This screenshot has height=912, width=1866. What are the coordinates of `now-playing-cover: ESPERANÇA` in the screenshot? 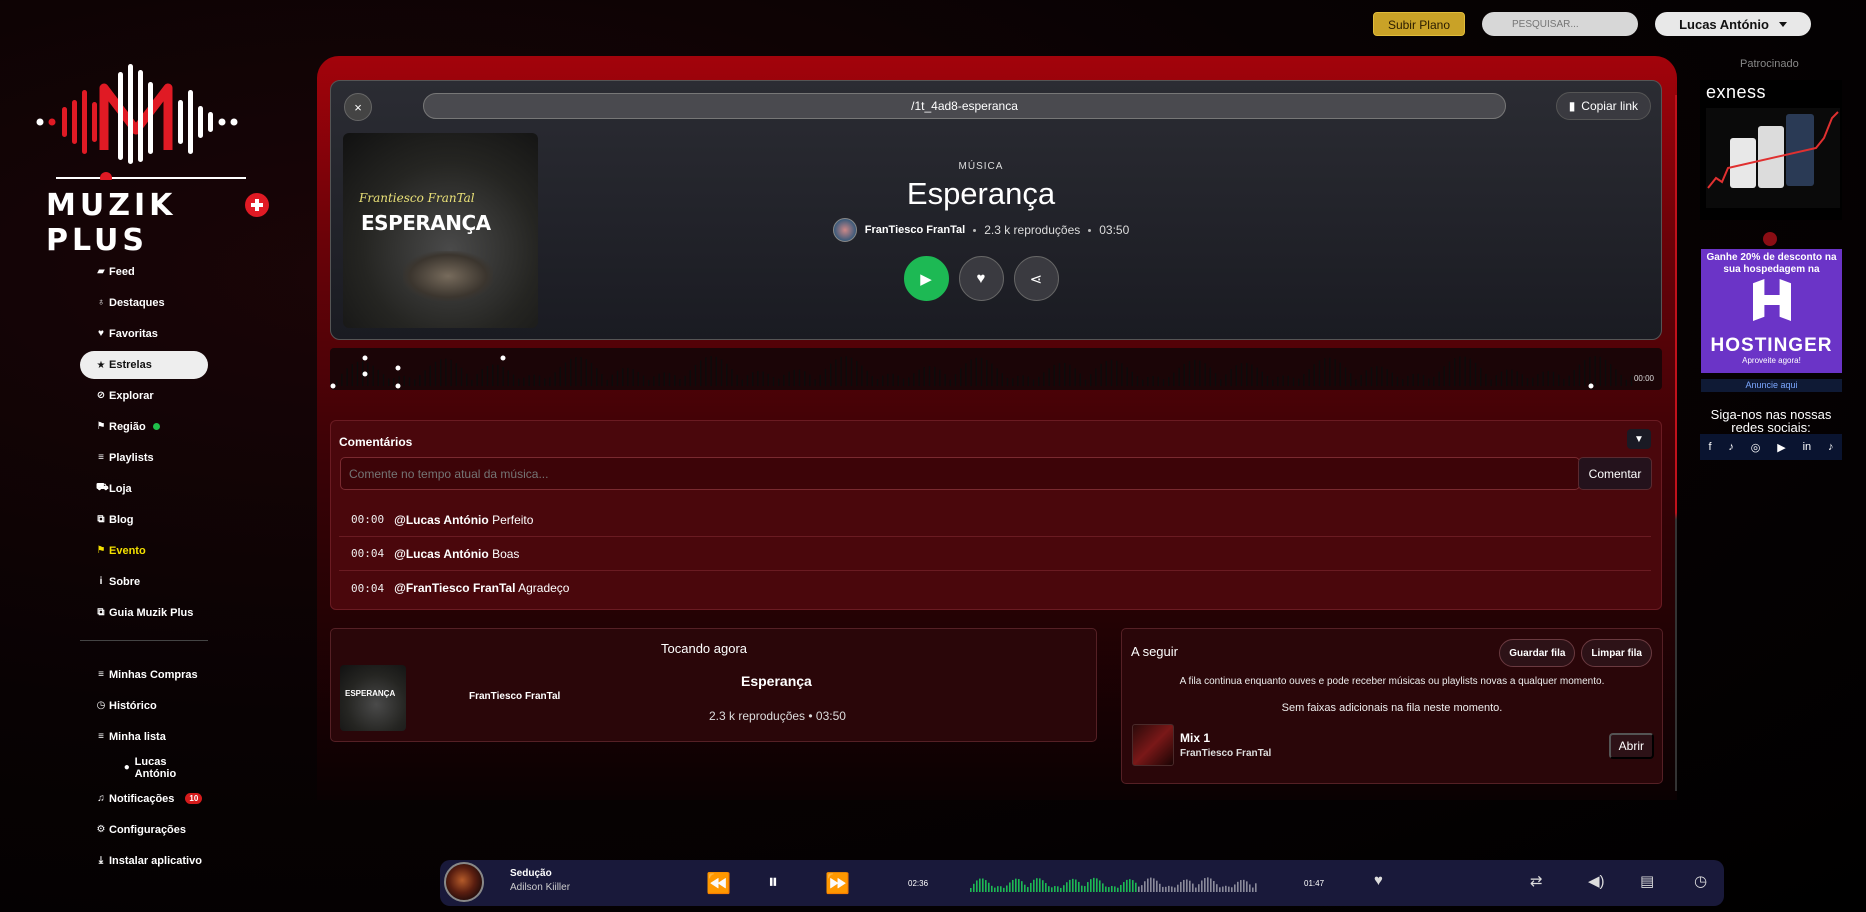 It's located at (373, 698).